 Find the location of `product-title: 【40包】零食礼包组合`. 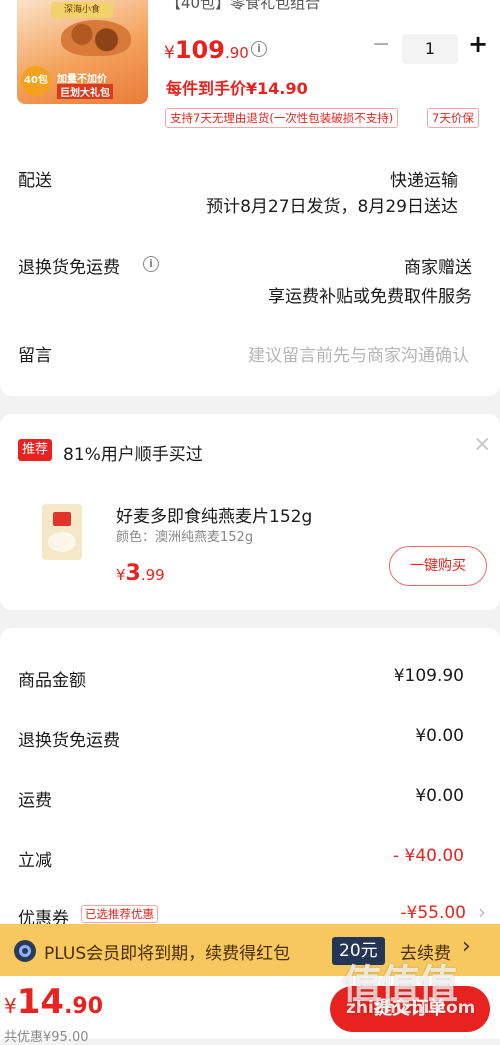

product-title: 【40包】零食礼包组合 is located at coordinates (243, 6).